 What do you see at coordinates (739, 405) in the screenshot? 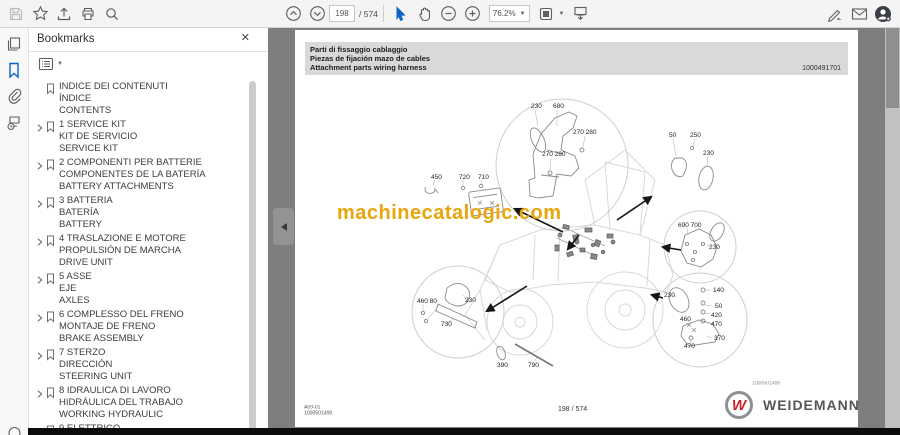
I see `brand-badge-icon: W` at bounding box center [739, 405].